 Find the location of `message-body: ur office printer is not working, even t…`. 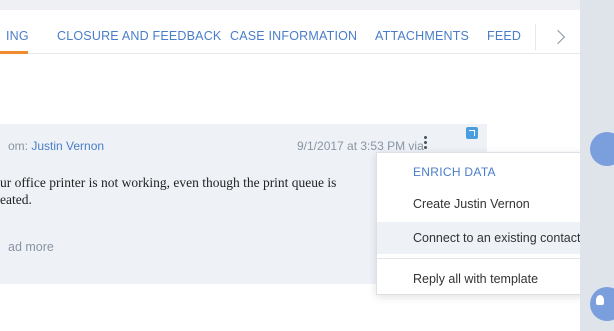

message-body: ur office printer is not working, even t… is located at coordinates (168, 191).